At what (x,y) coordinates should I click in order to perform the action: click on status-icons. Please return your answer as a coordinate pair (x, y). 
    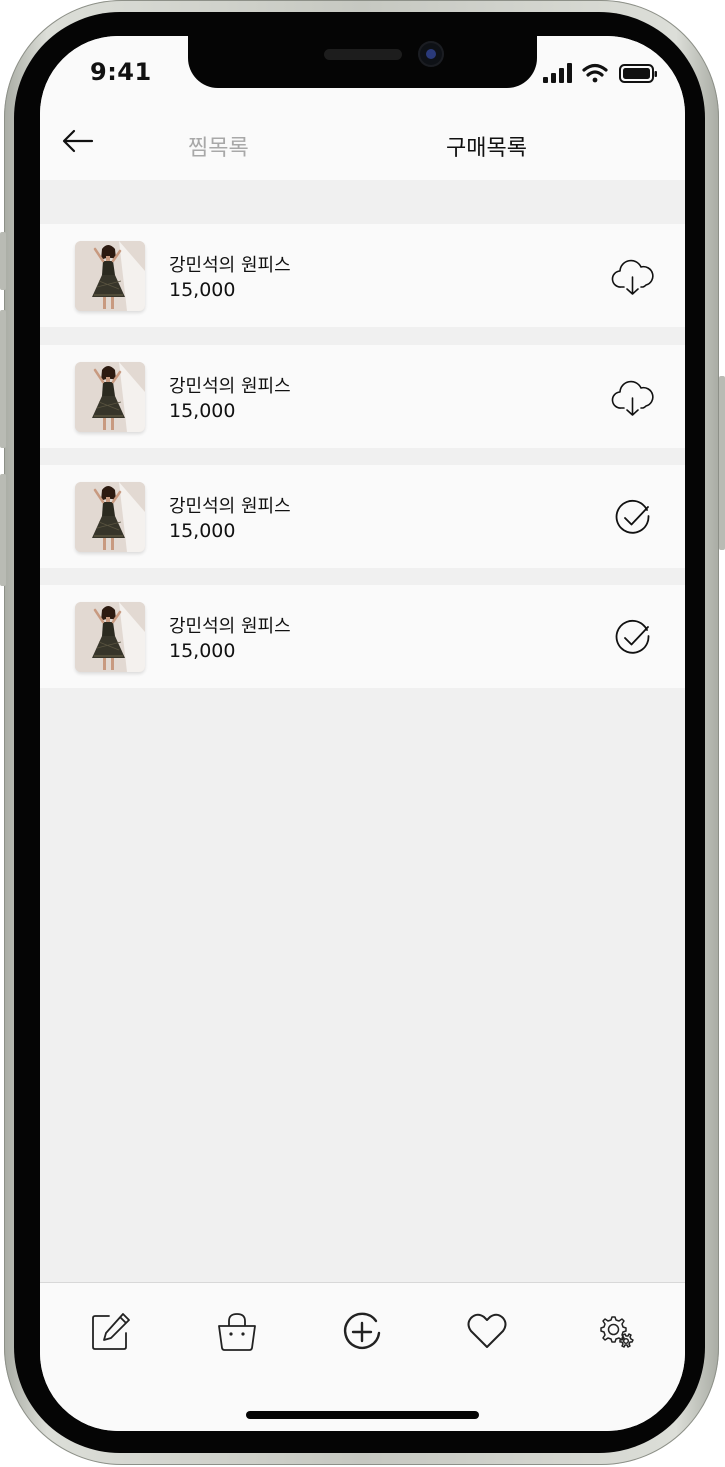
    Looking at the image, I should click on (600, 74).